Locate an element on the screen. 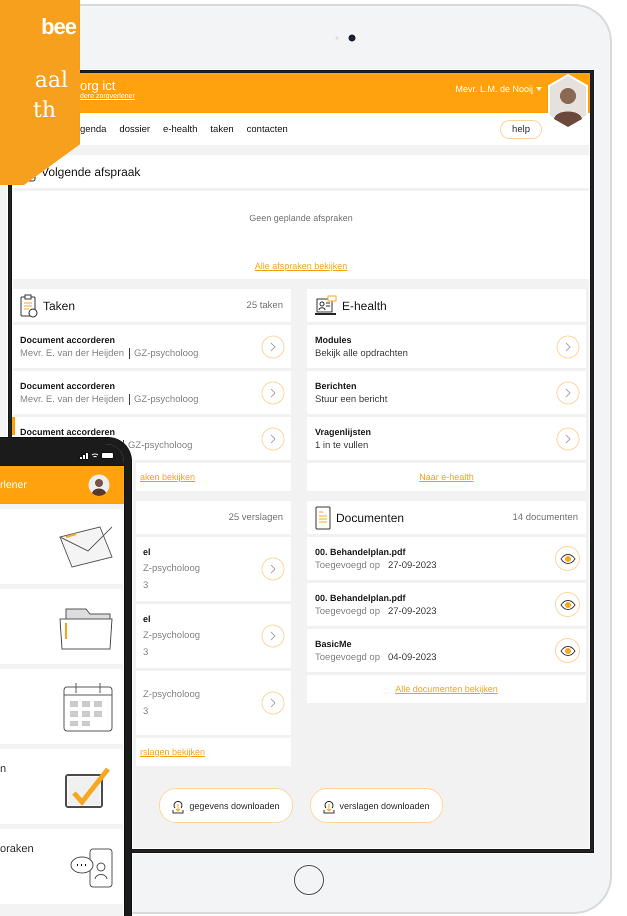  status-icons is located at coordinates (97, 455).